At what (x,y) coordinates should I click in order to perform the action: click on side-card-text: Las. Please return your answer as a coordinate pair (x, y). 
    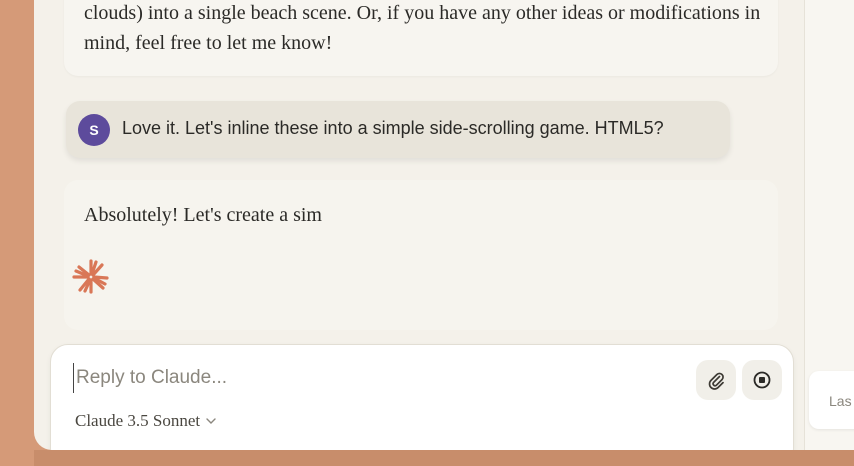
    Looking at the image, I should click on (840, 401).